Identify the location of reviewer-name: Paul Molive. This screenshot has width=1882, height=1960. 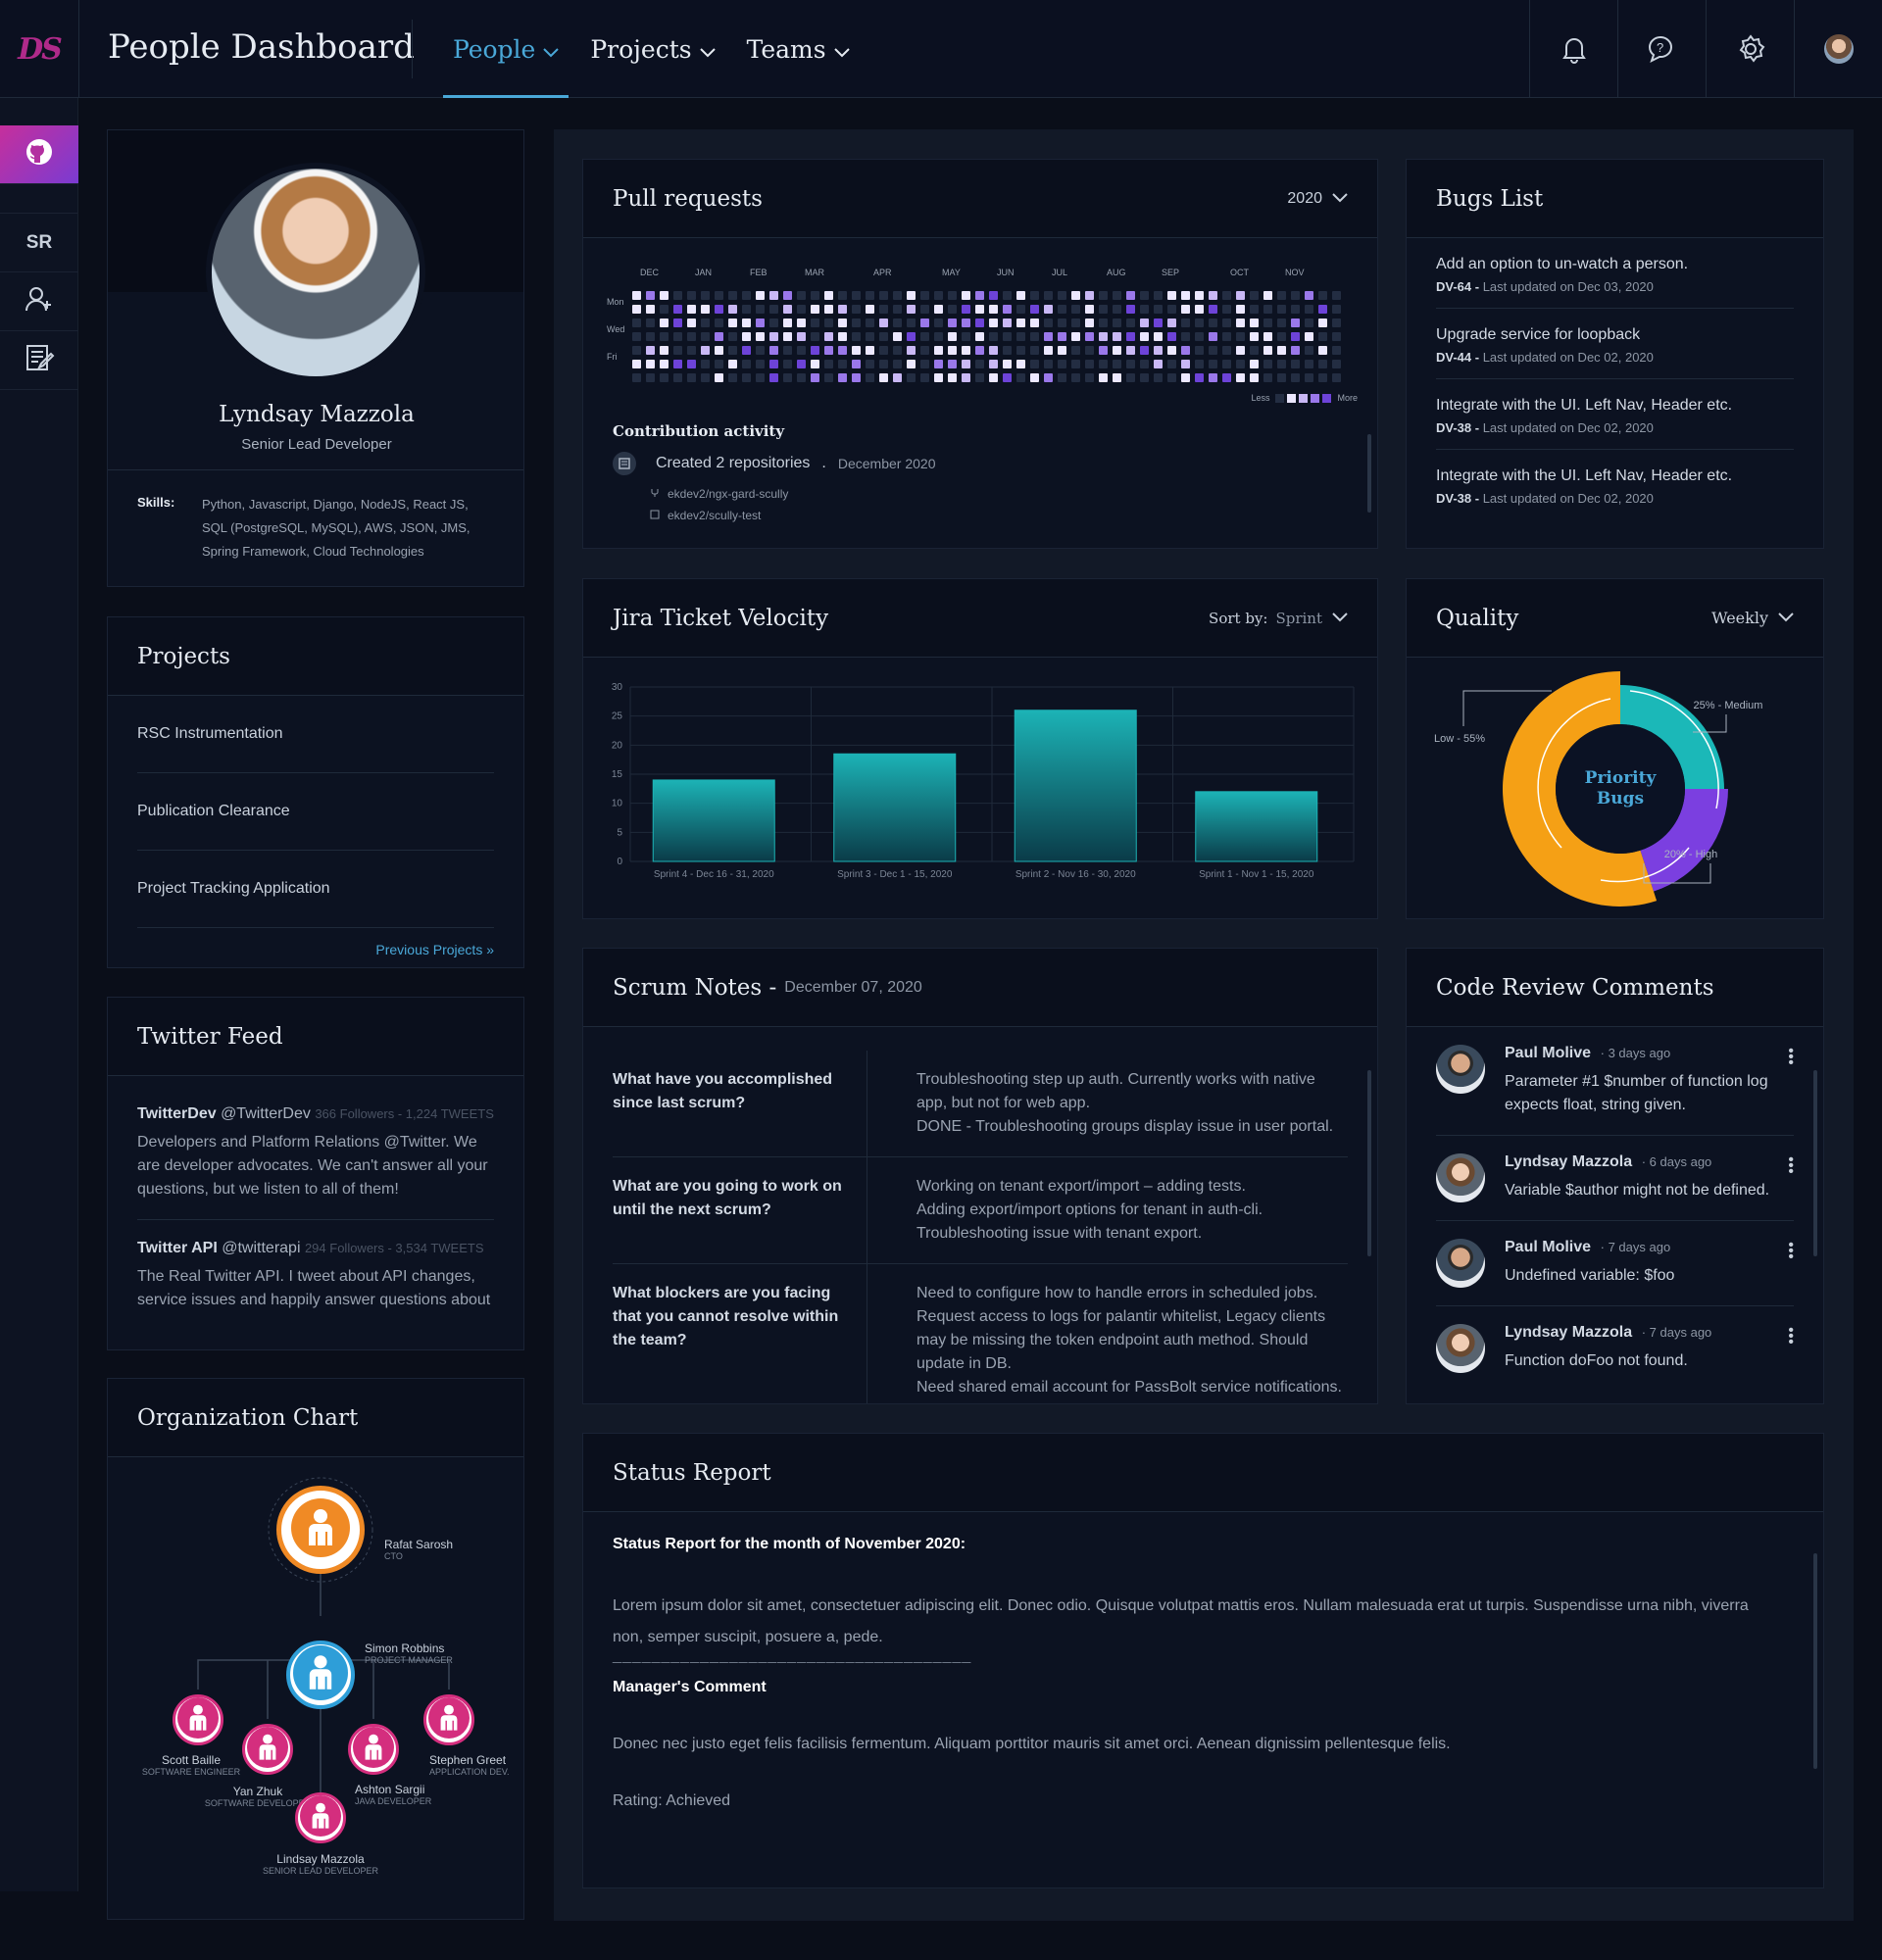
(1548, 1247).